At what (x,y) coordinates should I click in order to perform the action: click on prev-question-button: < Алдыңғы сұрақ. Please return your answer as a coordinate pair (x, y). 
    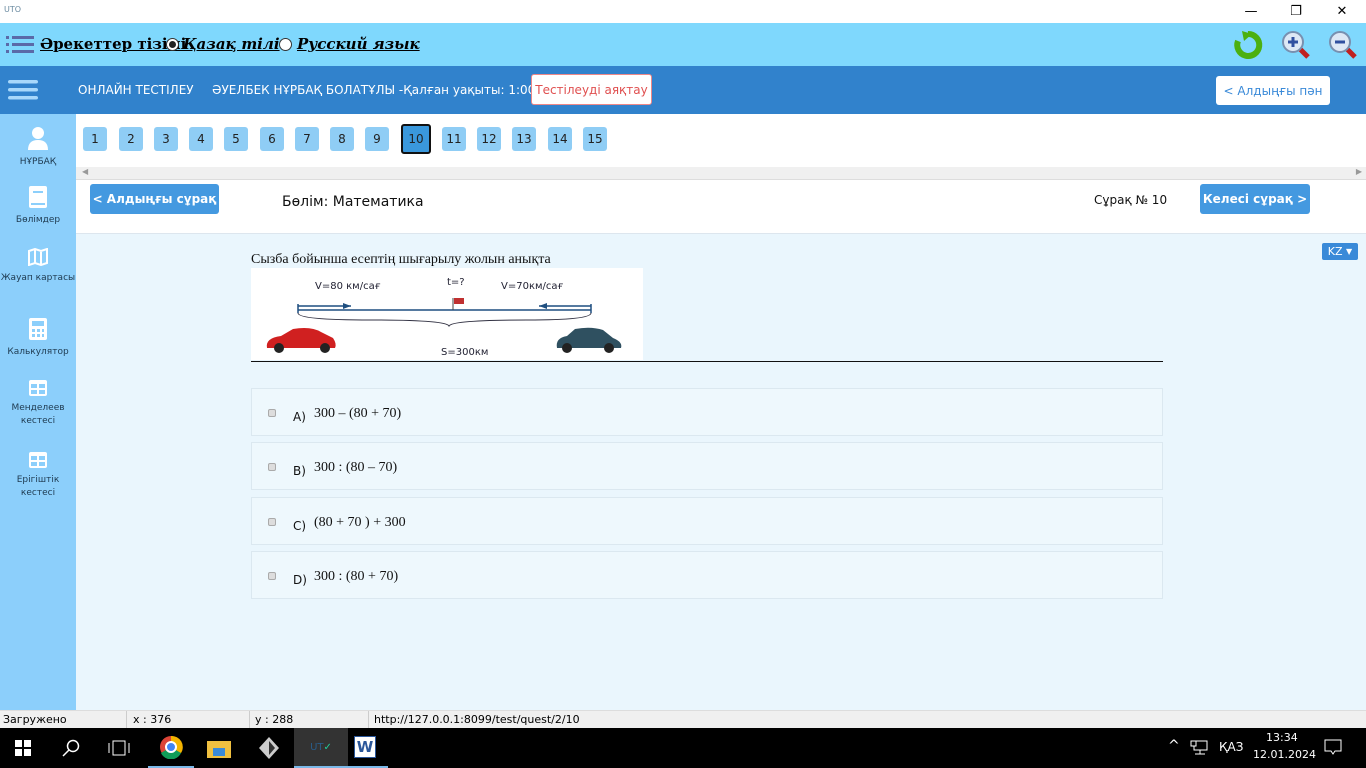
    Looking at the image, I should click on (154, 199).